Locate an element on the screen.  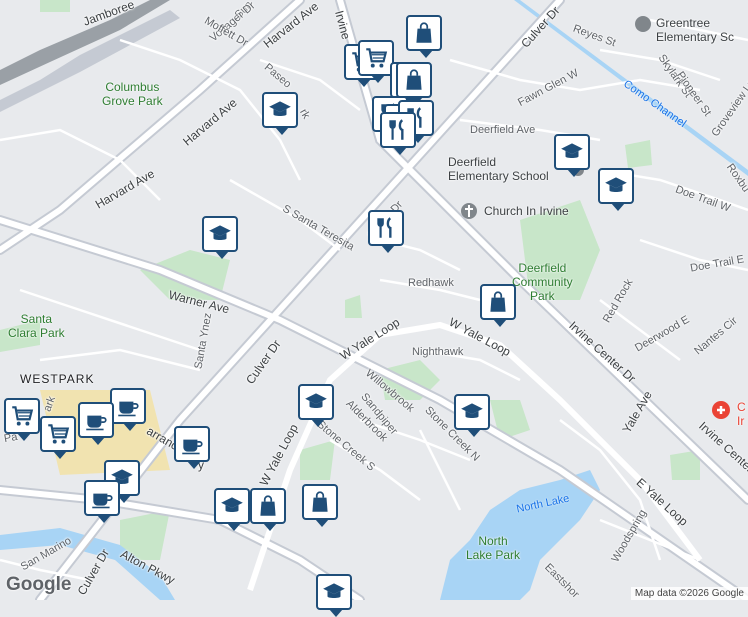
park-label-deerfield-community: Deerfield Community Park is located at coordinates (542, 282).